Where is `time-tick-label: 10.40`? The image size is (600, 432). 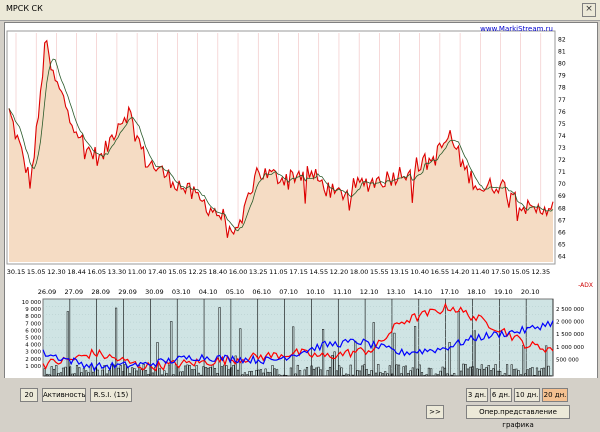
time-tick-label: 10.40 is located at coordinates (419, 272).